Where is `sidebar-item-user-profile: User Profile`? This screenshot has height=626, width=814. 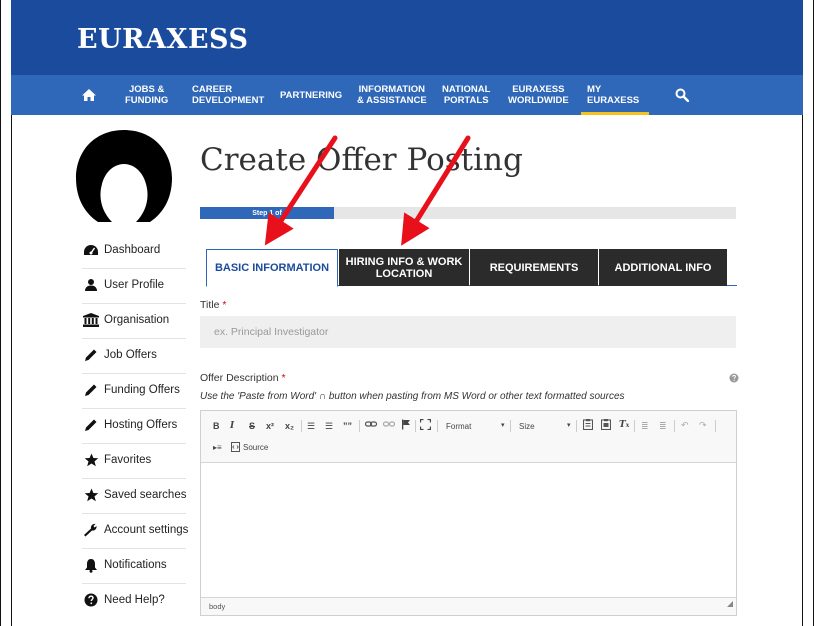
sidebar-item-user-profile: User Profile is located at coordinates (123, 285).